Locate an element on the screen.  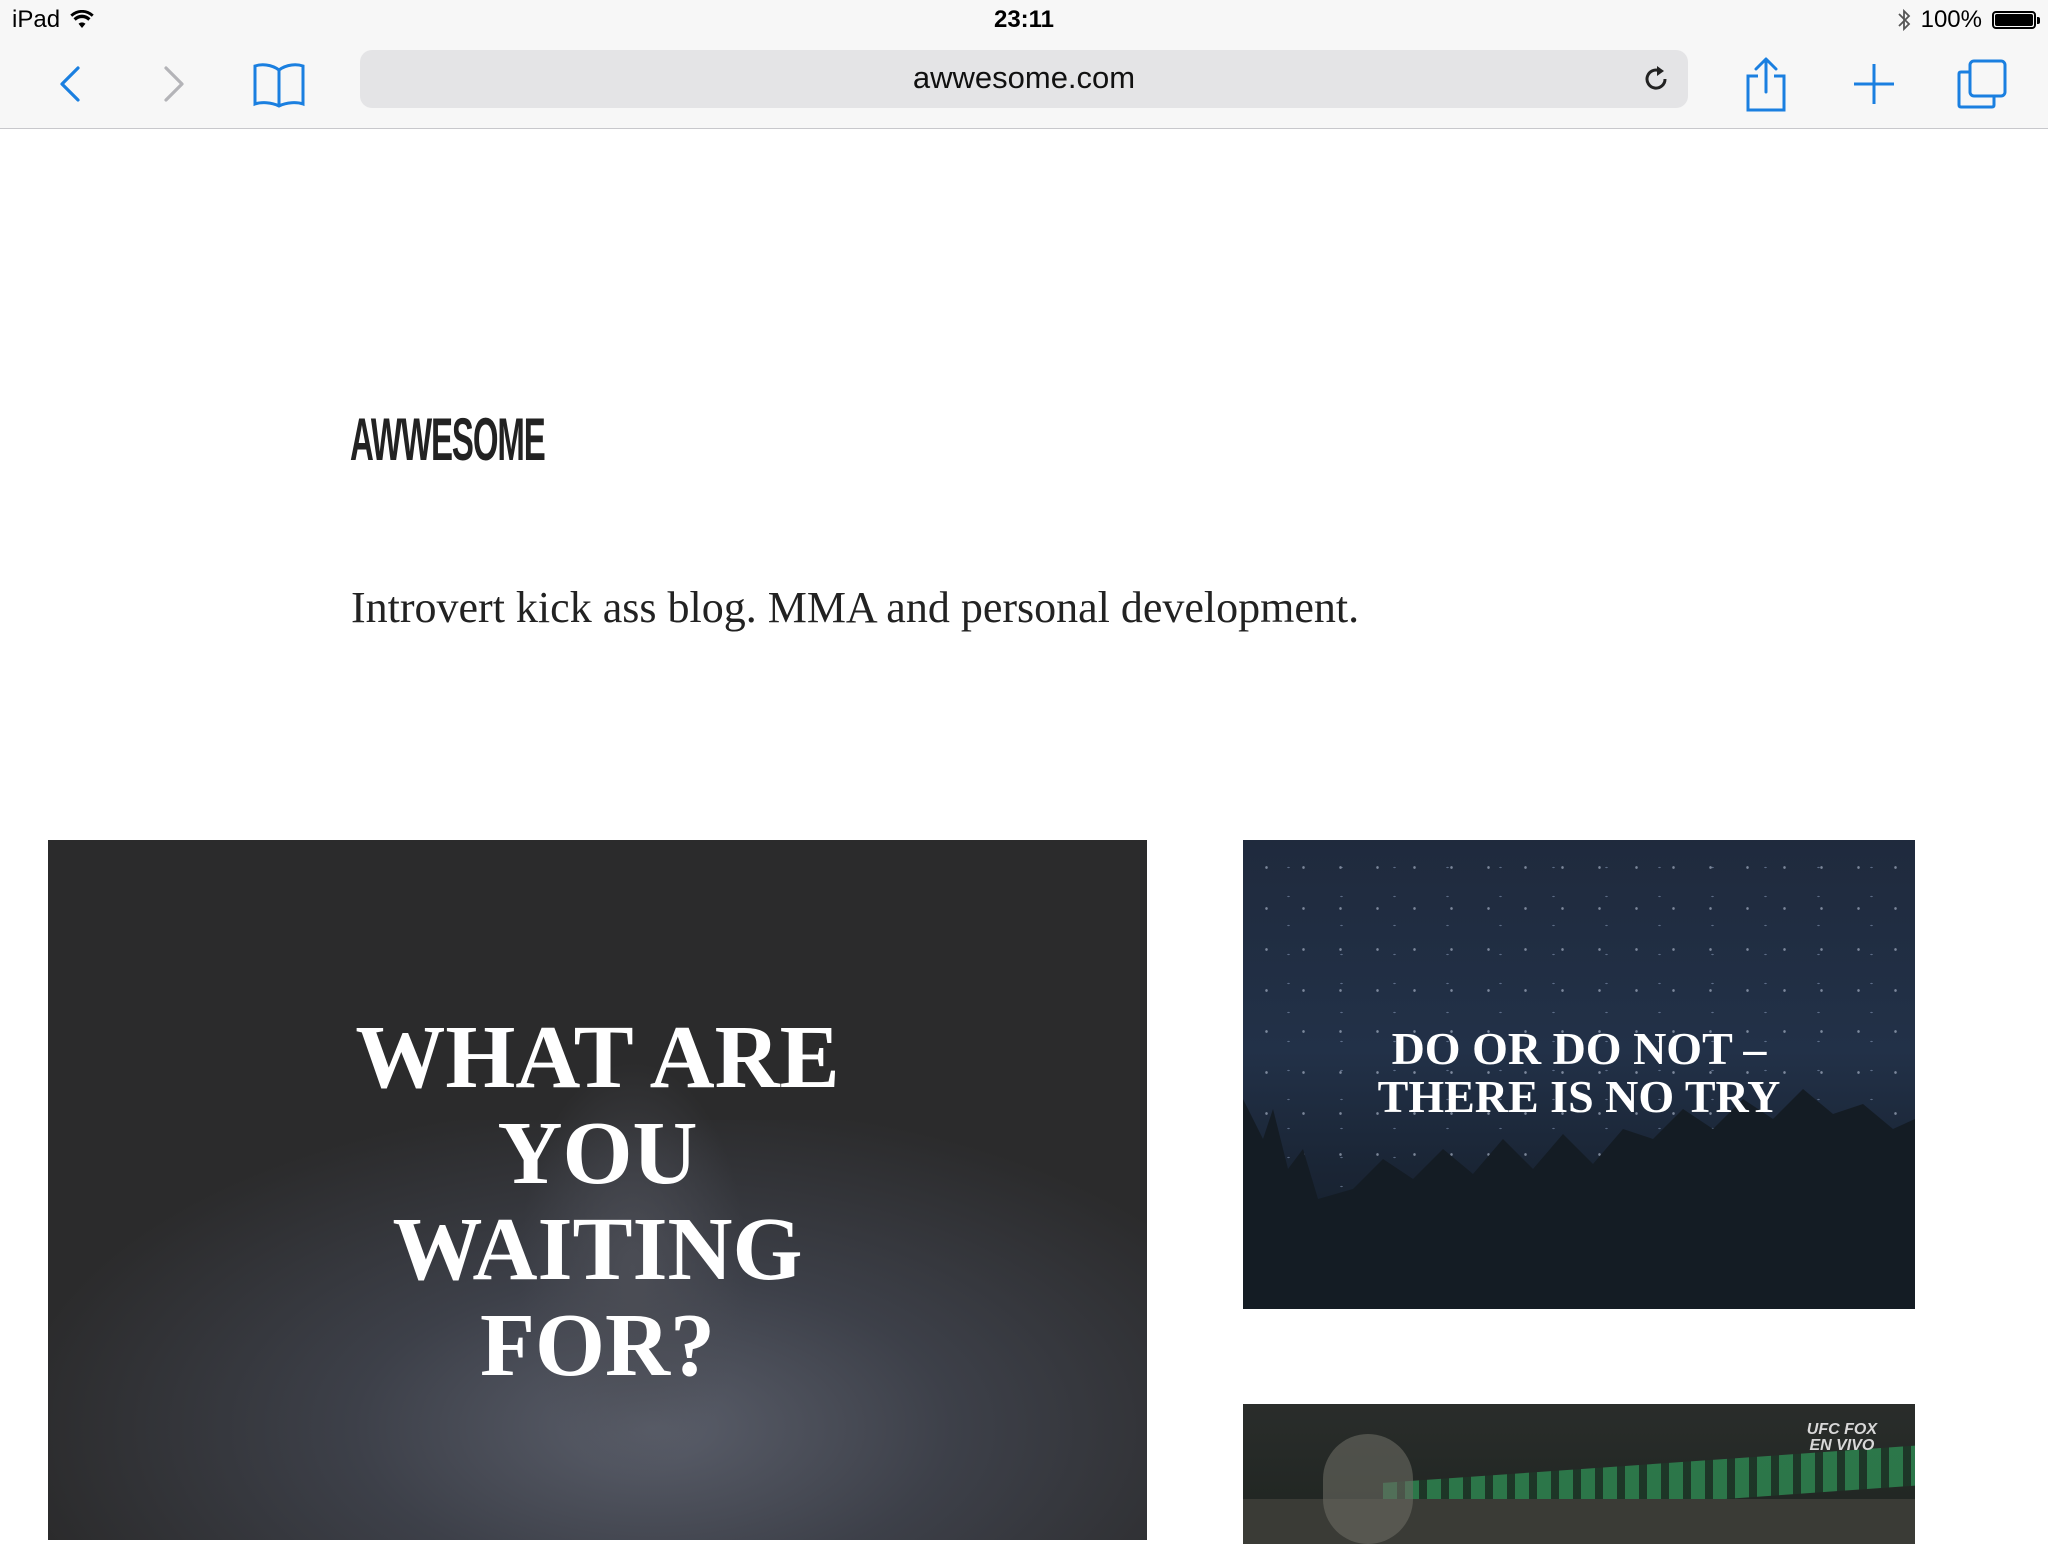
post-card-ufc: UFC FOX EN VIVO is located at coordinates (1579, 1474).